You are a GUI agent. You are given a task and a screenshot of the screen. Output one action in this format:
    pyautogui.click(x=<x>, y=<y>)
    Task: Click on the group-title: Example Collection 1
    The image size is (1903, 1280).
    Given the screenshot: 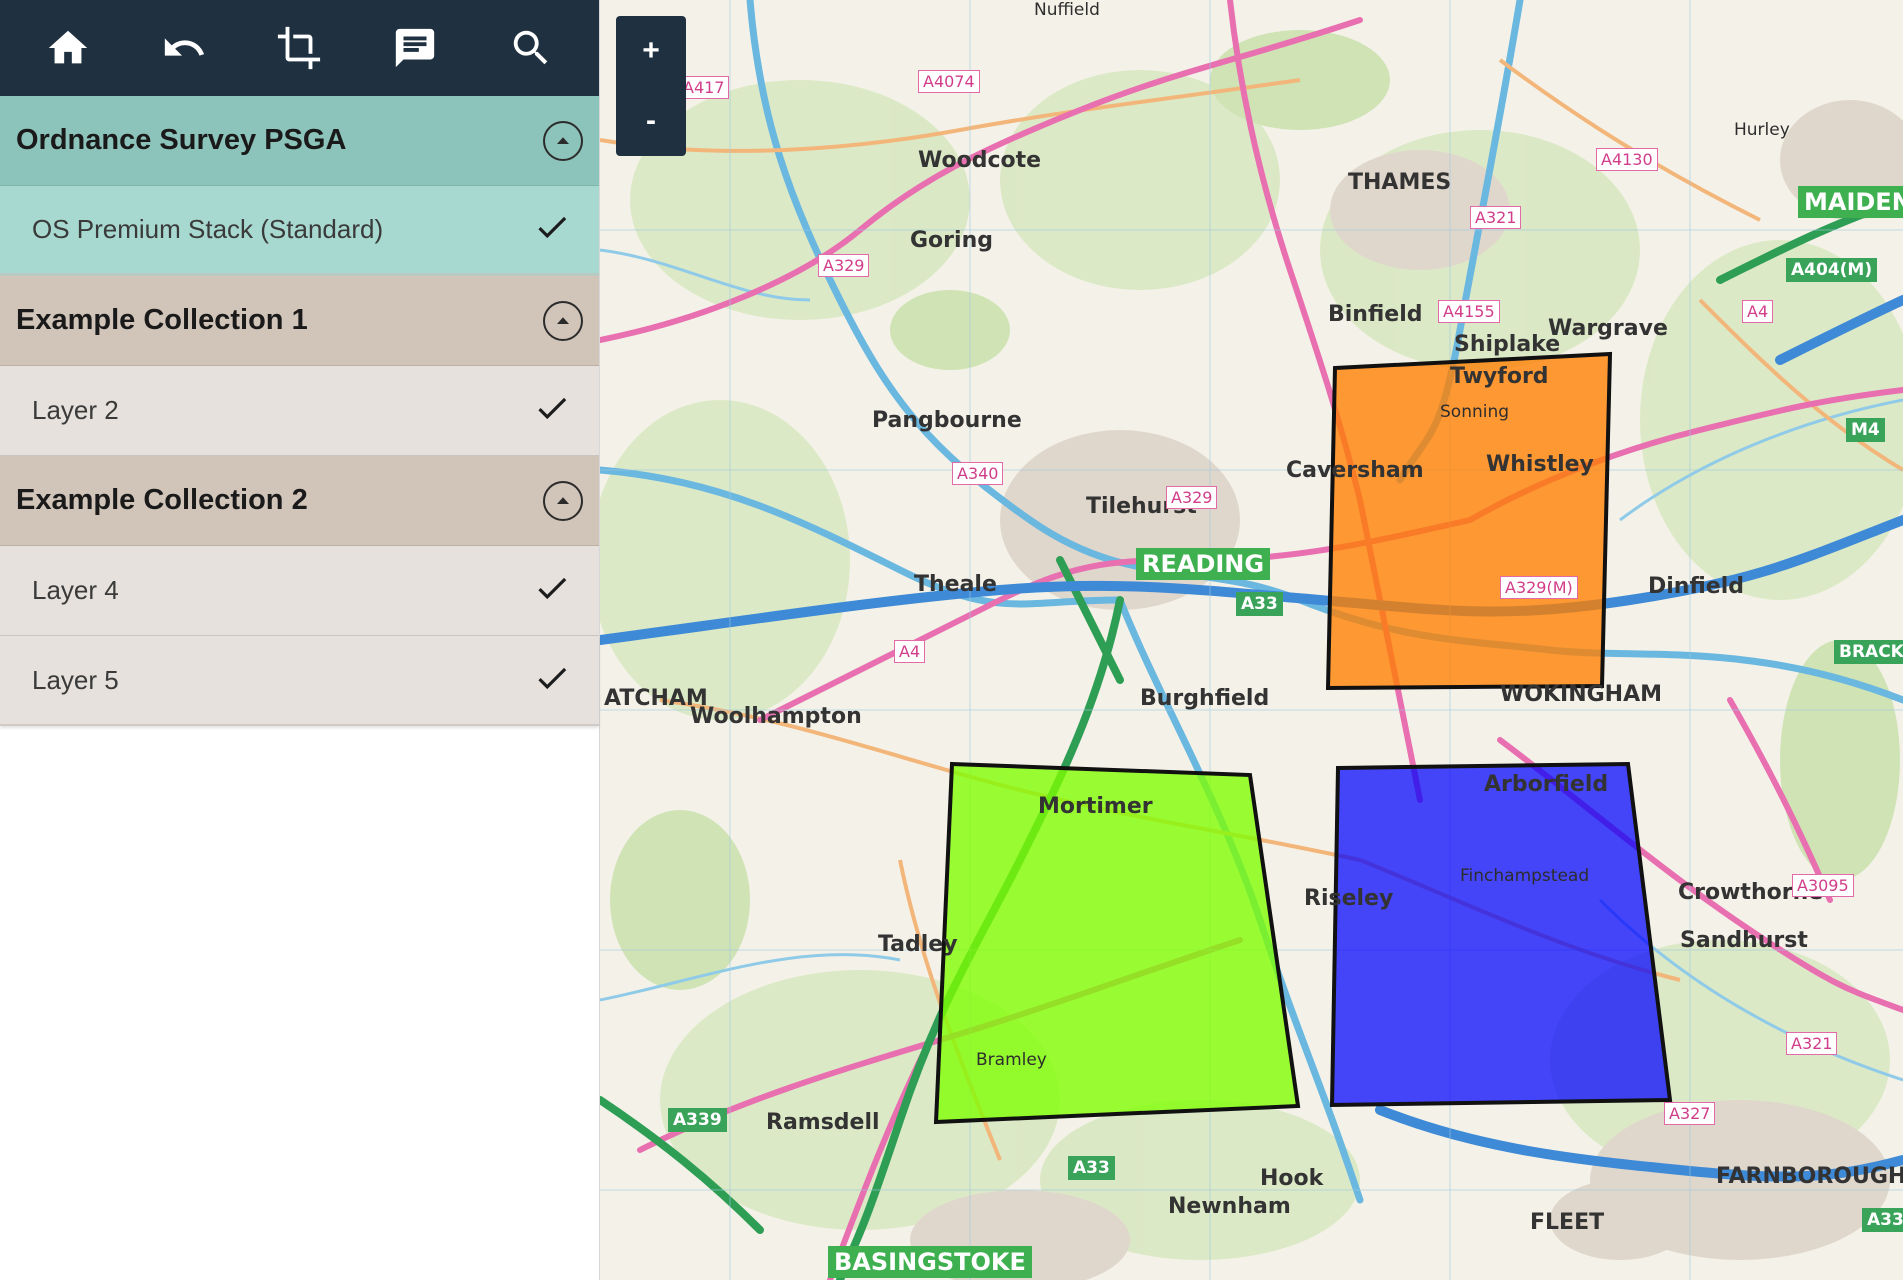 What is the action you would take?
    pyautogui.click(x=162, y=320)
    